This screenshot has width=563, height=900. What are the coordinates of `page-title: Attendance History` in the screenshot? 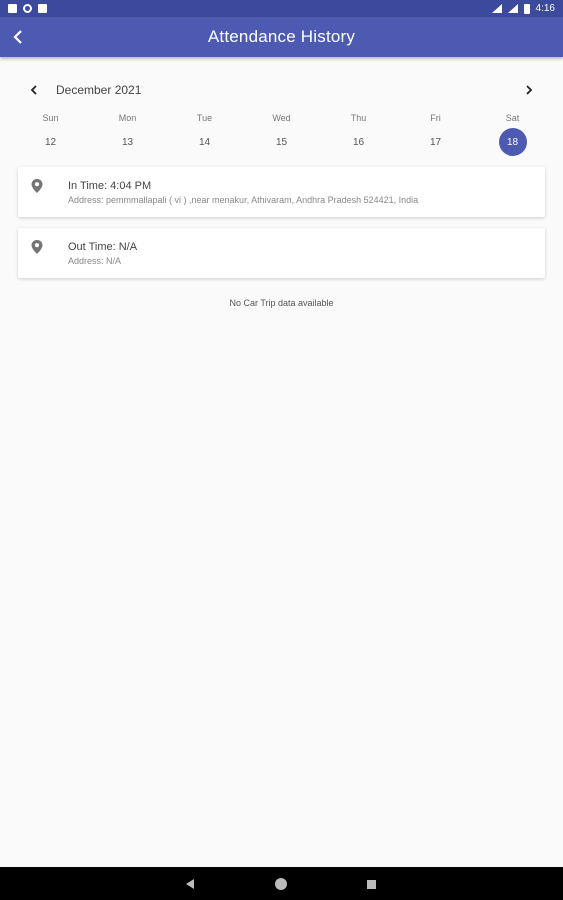 It's located at (281, 36).